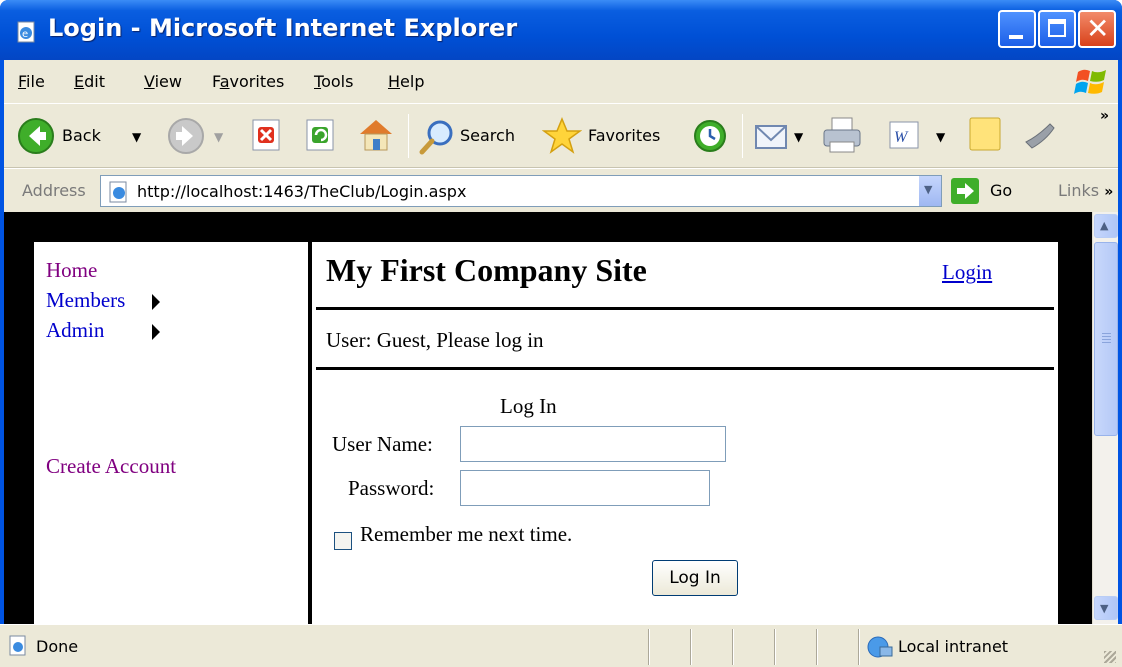  Describe the element at coordinates (57, 646) in the screenshot. I see `status-text: Done` at that location.